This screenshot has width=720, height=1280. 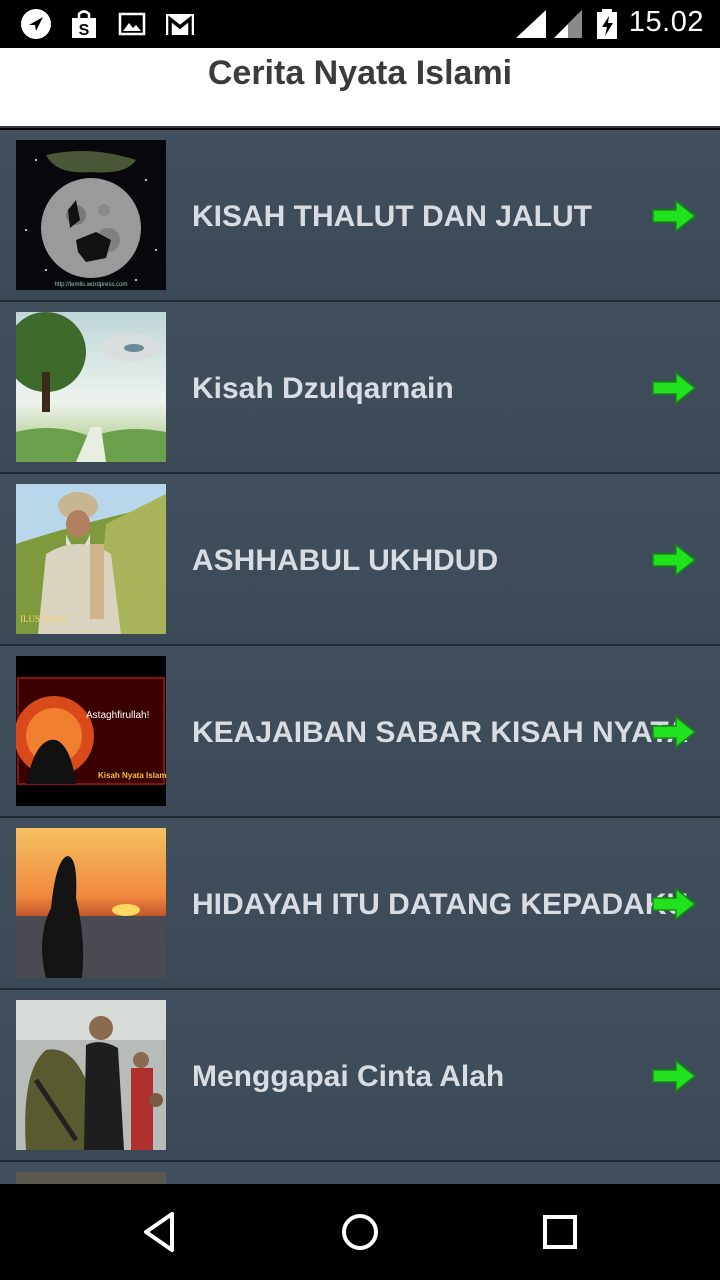 What do you see at coordinates (440, 904) in the screenshot?
I see `story-title: HIDAYAH ITU DATANG KEPADAKU` at bounding box center [440, 904].